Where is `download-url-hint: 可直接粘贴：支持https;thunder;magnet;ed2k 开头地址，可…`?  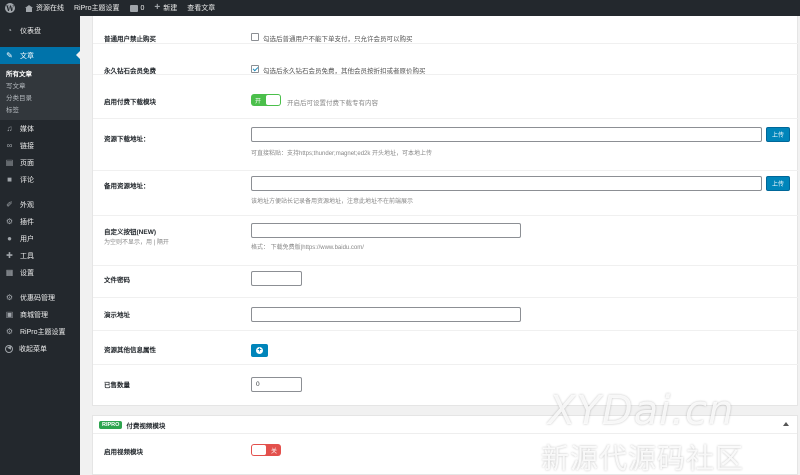 download-url-hint: 可直接粘贴：支持https;thunder;magnet;ed2k 开头地址，可… is located at coordinates (342, 154).